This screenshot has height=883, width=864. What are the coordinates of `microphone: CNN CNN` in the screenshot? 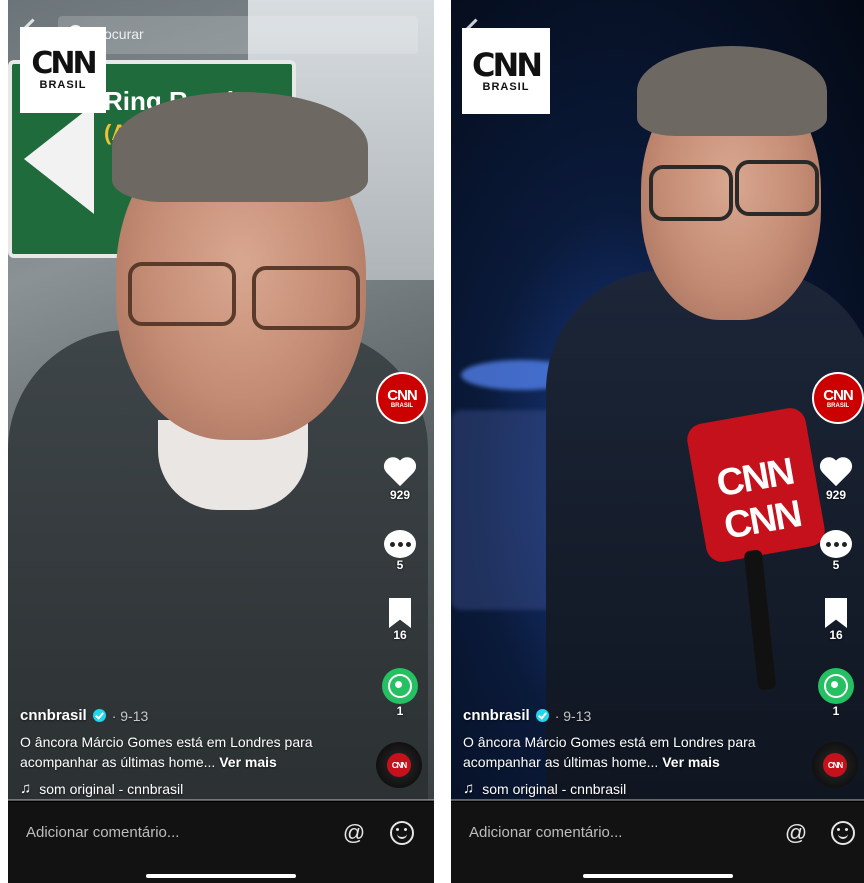 It's located at (756, 485).